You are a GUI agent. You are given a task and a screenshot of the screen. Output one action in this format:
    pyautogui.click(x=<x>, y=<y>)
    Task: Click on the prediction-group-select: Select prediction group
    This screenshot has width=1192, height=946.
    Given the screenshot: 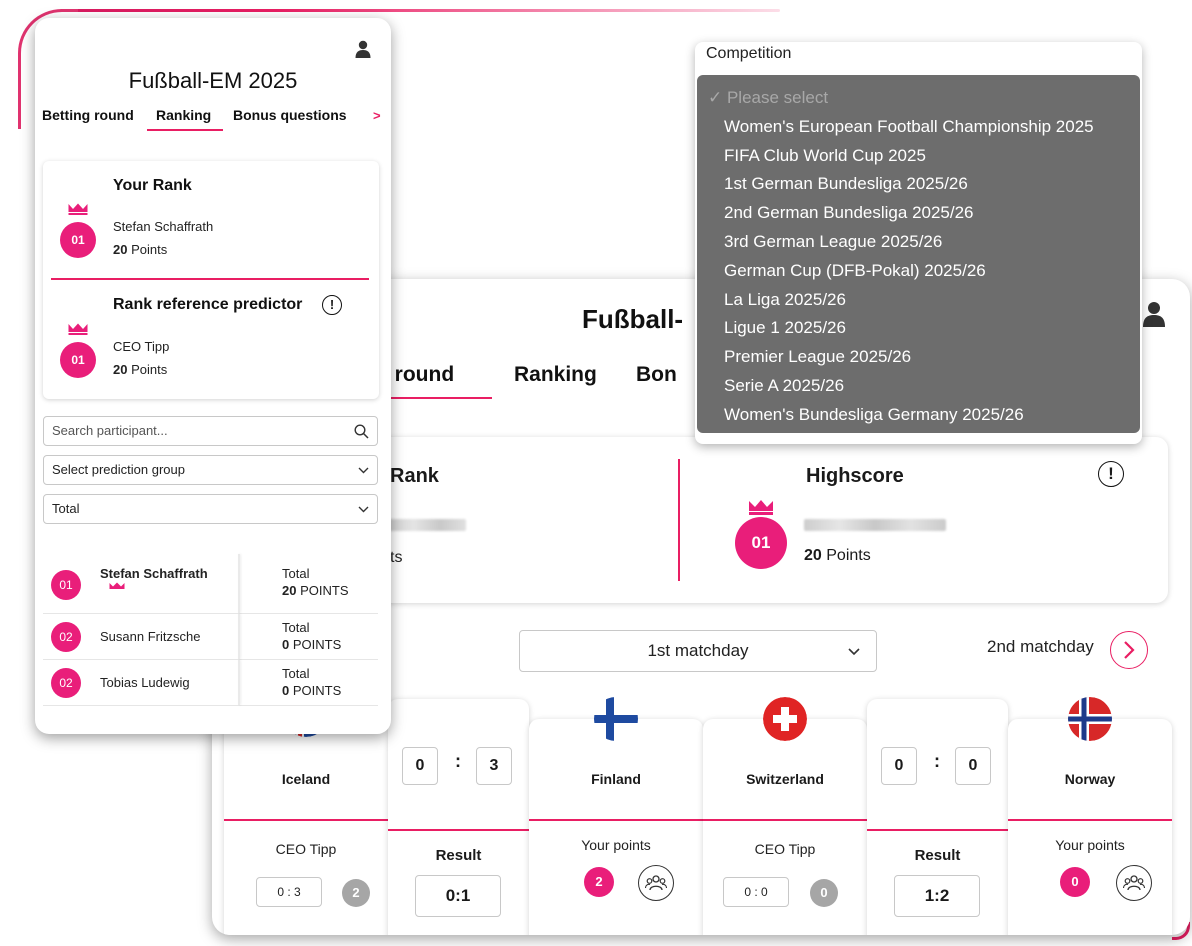 What is the action you would take?
    pyautogui.click(x=210, y=470)
    